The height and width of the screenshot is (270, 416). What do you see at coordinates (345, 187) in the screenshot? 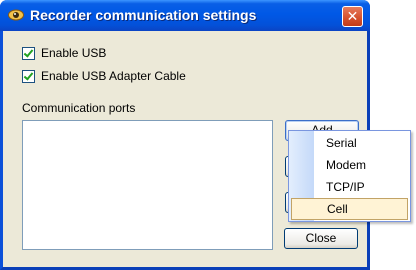
I see `menu-item-label: TCP/IP` at bounding box center [345, 187].